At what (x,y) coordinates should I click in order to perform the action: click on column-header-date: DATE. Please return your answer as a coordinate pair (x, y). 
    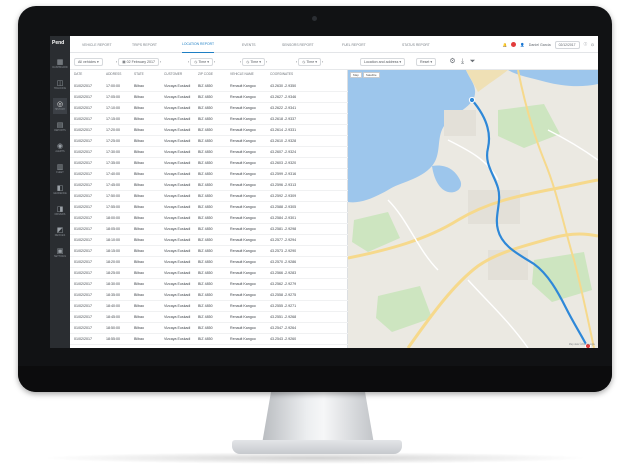
    Looking at the image, I should click on (78, 74).